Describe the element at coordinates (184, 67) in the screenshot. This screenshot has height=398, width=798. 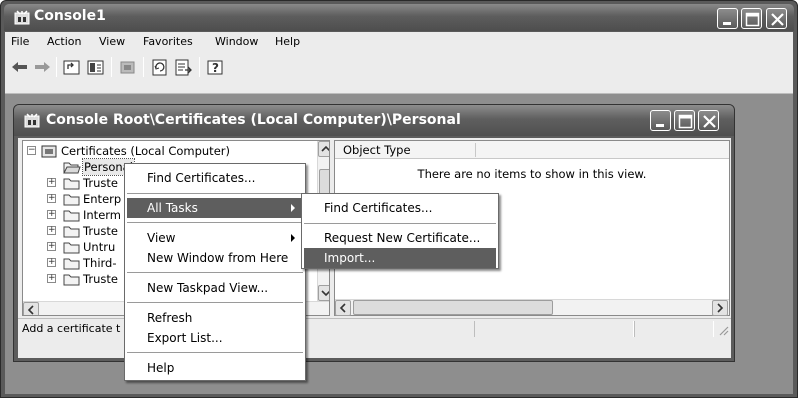
I see `export-list-icon` at that location.